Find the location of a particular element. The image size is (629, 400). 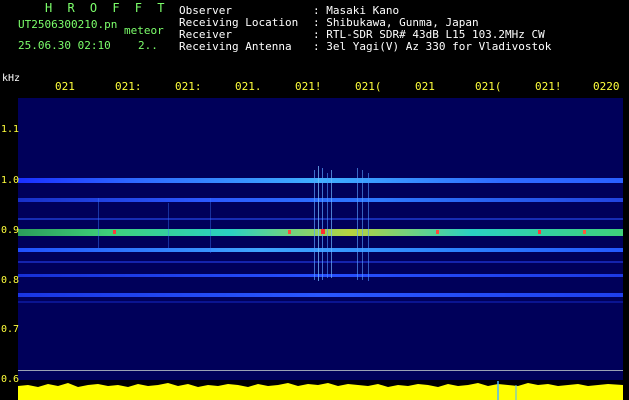

noise-fill is located at coordinates (320, 391).